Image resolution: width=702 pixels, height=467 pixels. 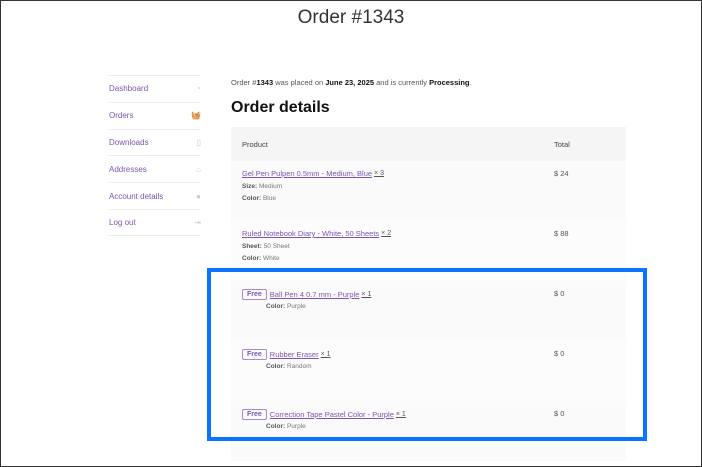 What do you see at coordinates (155, 88) in the screenshot?
I see `nav-item-dashboard: Dashboard ◔` at bounding box center [155, 88].